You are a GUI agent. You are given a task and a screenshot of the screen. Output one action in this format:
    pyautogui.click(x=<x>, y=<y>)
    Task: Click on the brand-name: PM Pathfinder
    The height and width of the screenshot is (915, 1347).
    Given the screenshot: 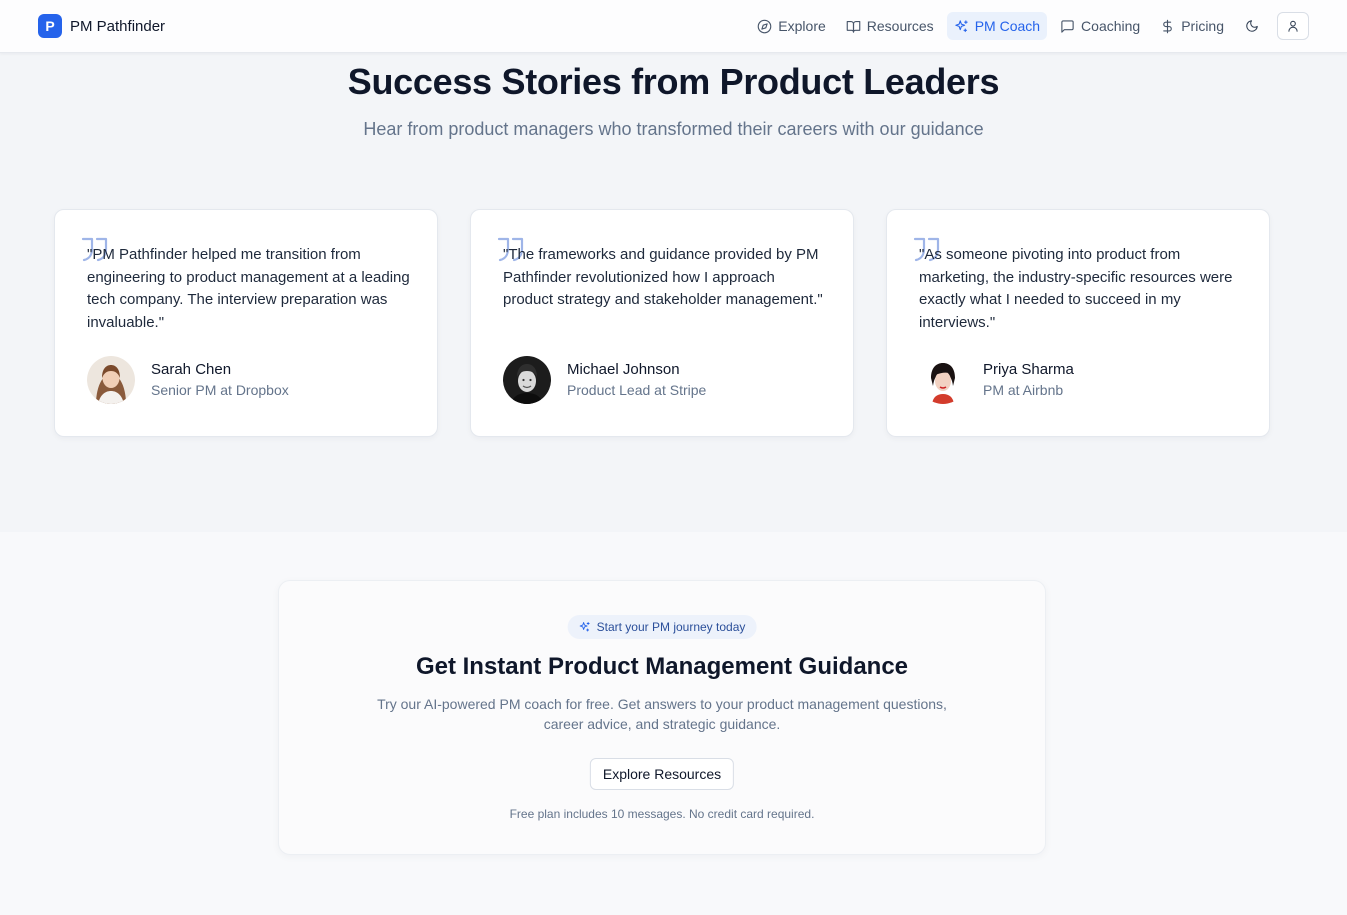 What is the action you would take?
    pyautogui.click(x=118, y=26)
    